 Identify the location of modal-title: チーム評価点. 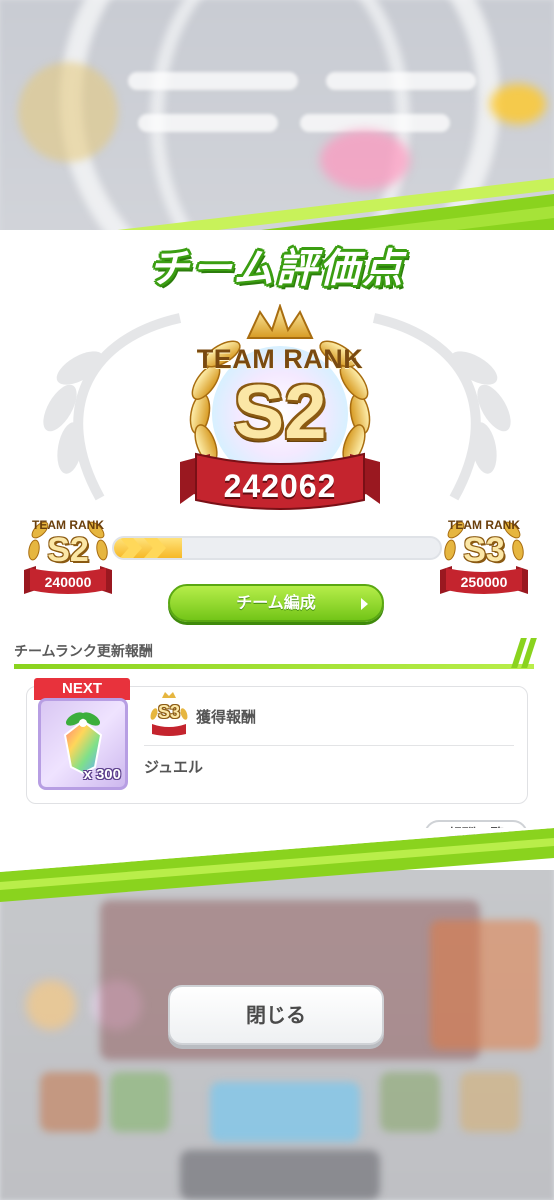
(277, 269).